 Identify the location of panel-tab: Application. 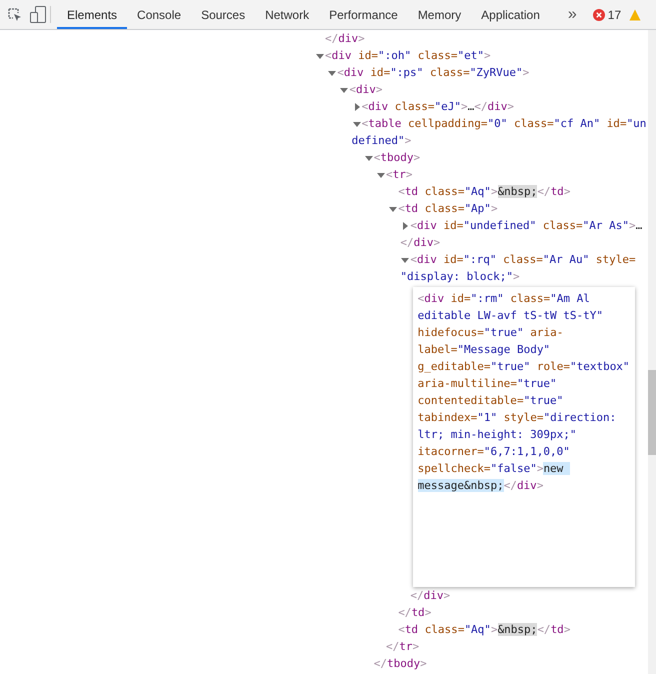
(510, 14).